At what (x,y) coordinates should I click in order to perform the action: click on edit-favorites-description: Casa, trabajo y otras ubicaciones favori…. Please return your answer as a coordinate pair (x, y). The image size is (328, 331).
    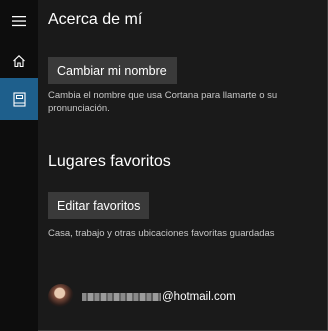
    Looking at the image, I should click on (161, 233).